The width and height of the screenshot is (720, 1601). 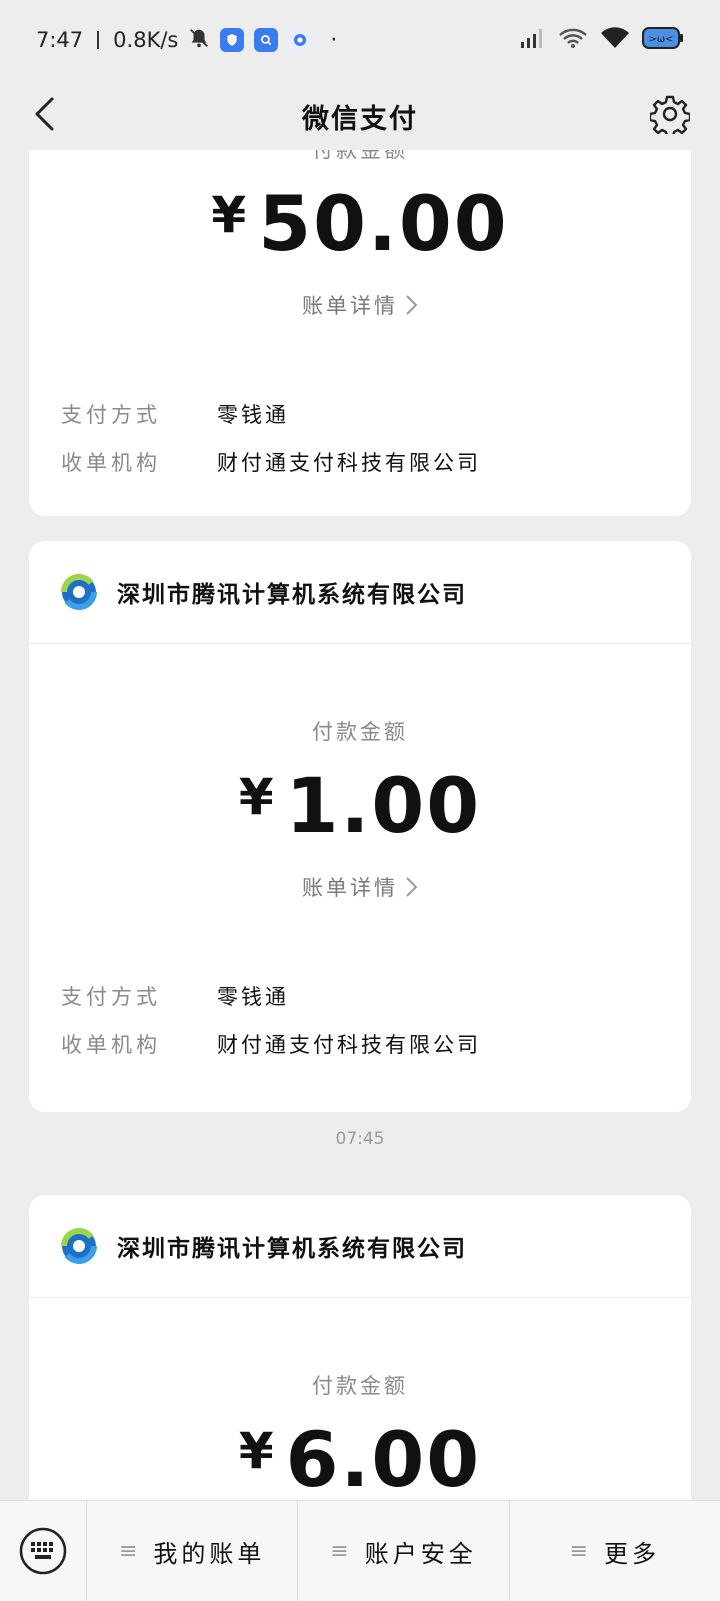 I want to click on back-button, so click(x=44, y=114).